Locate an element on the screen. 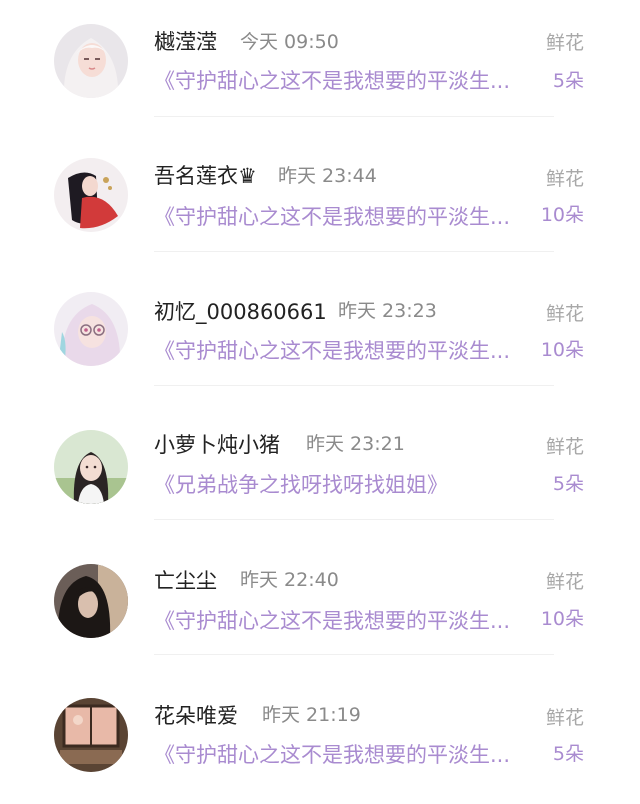 The image size is (640, 804). timestamp: 今天 09:50 is located at coordinates (289, 42).